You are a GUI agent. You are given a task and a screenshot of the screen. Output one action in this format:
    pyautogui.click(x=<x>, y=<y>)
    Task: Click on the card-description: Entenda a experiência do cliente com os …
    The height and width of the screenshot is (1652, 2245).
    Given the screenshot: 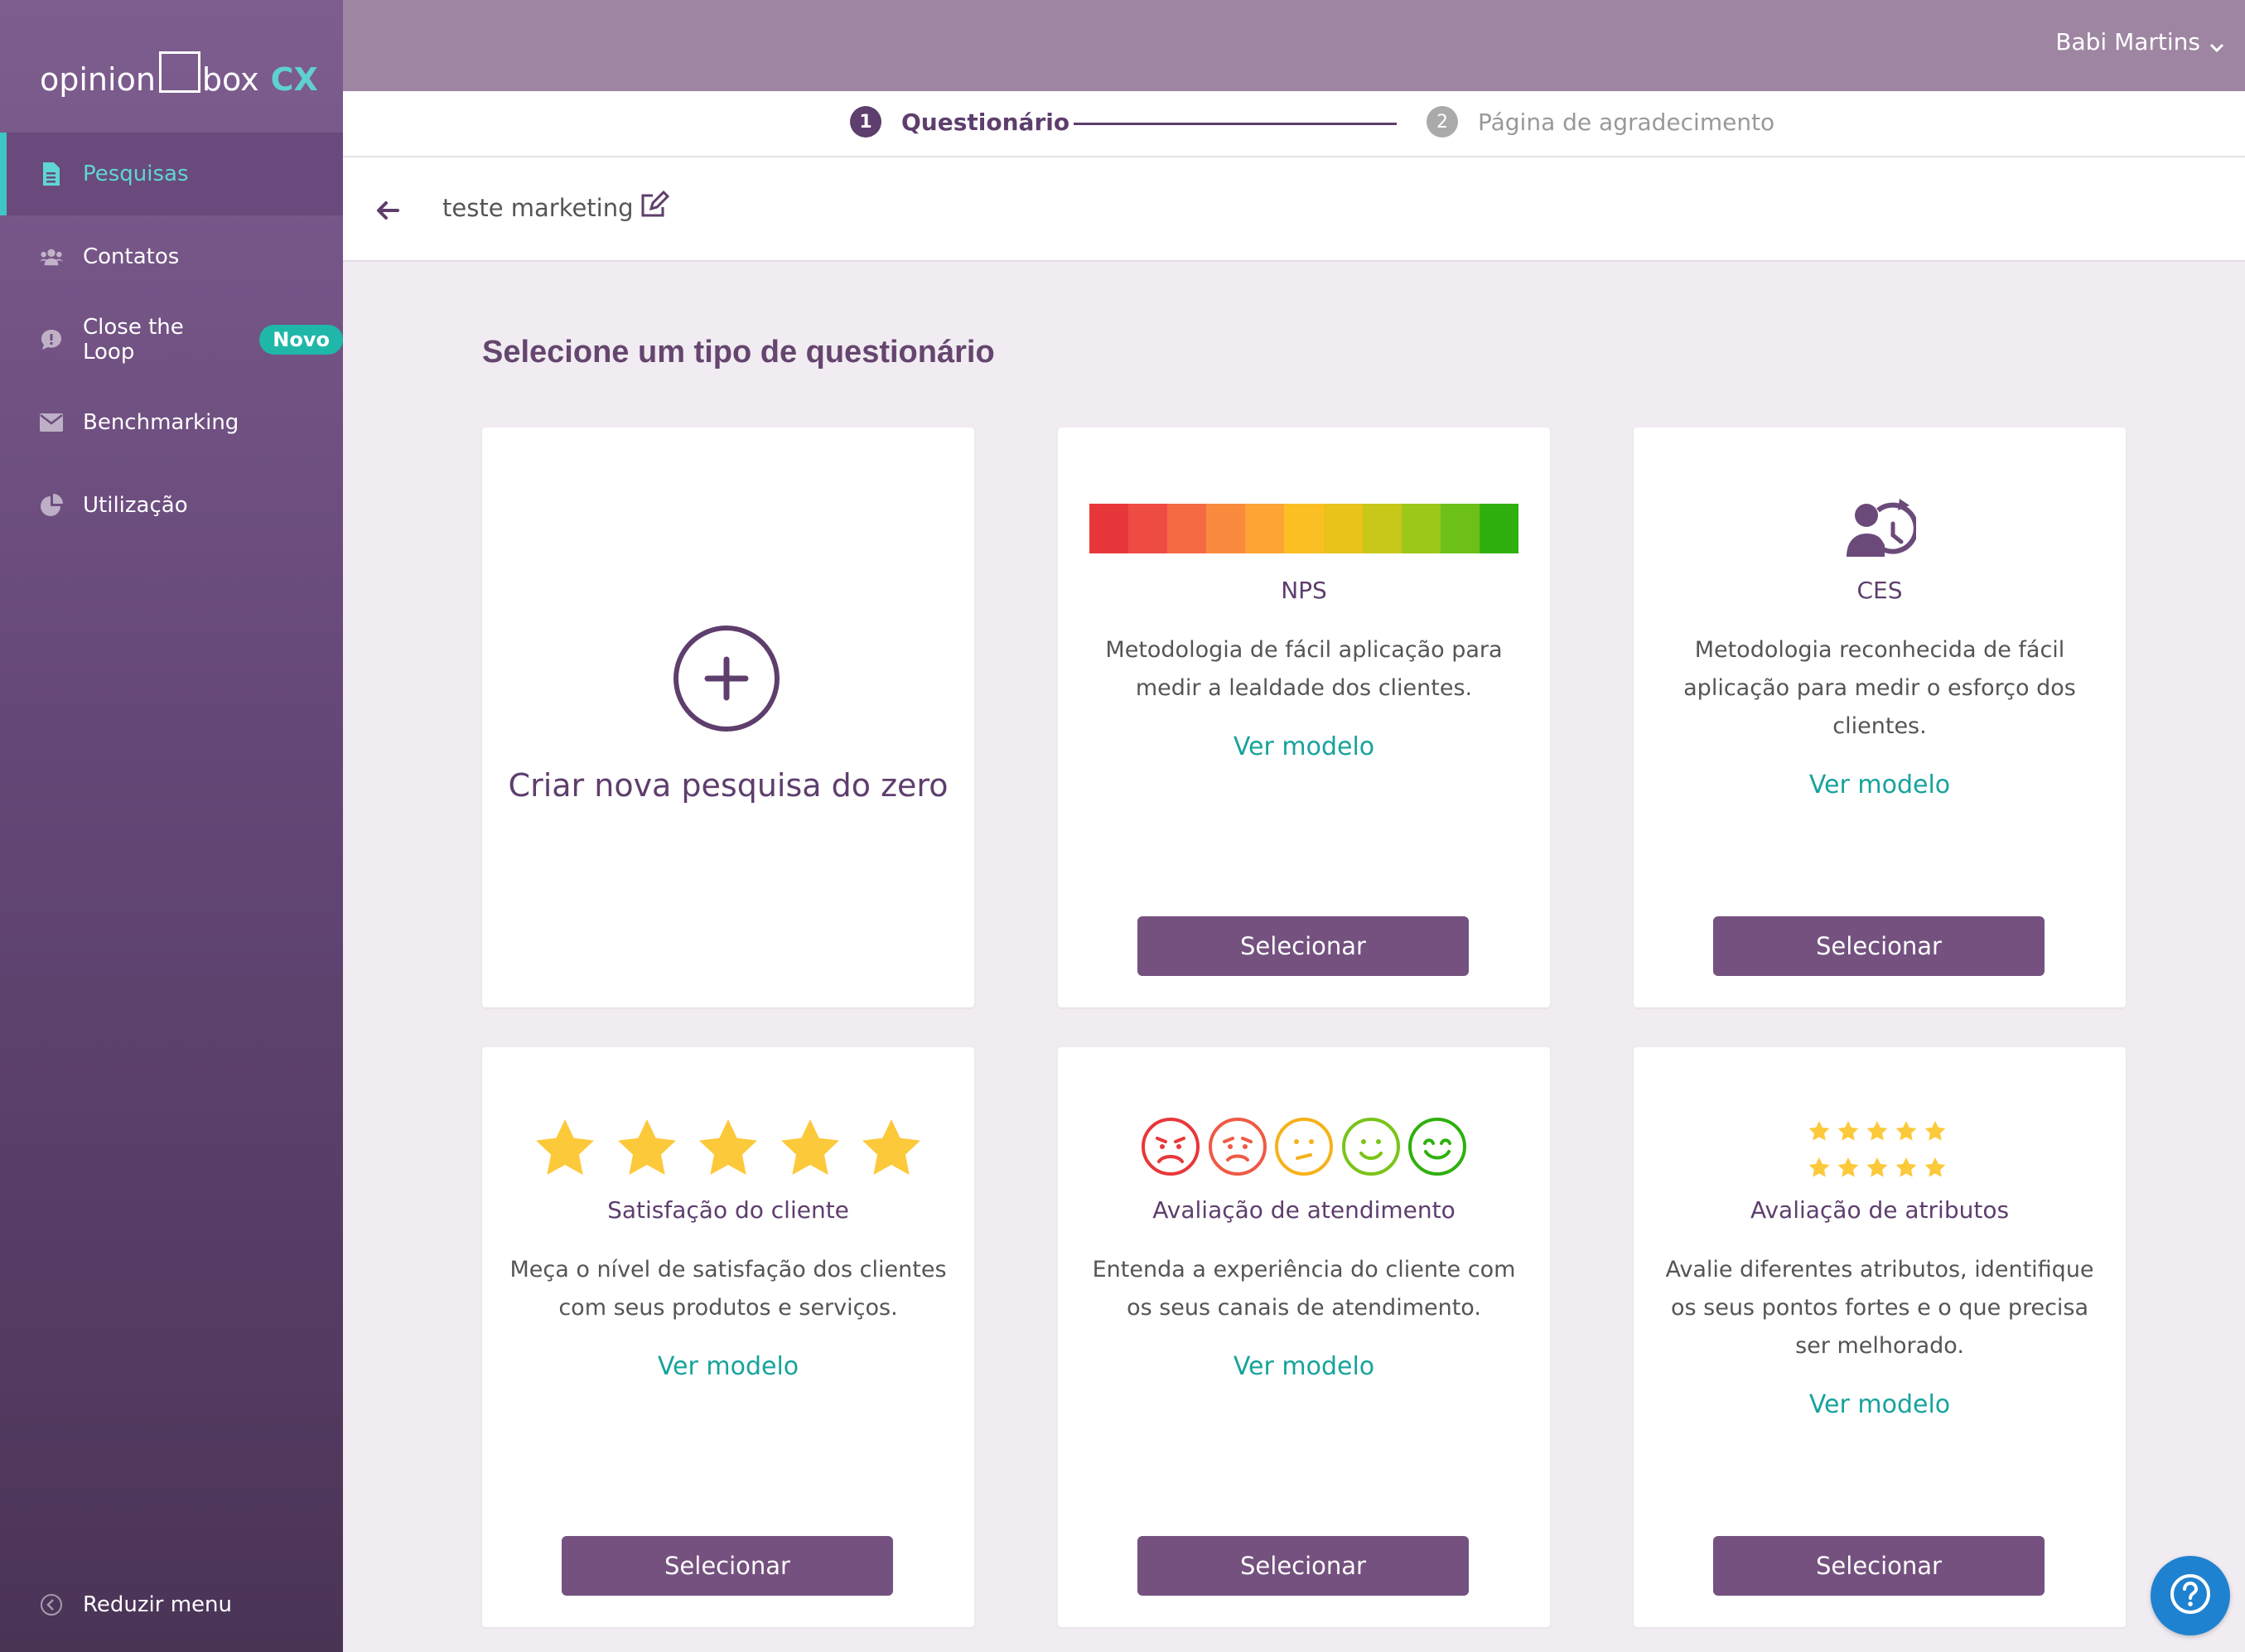 What is the action you would take?
    pyautogui.click(x=1304, y=1289)
    